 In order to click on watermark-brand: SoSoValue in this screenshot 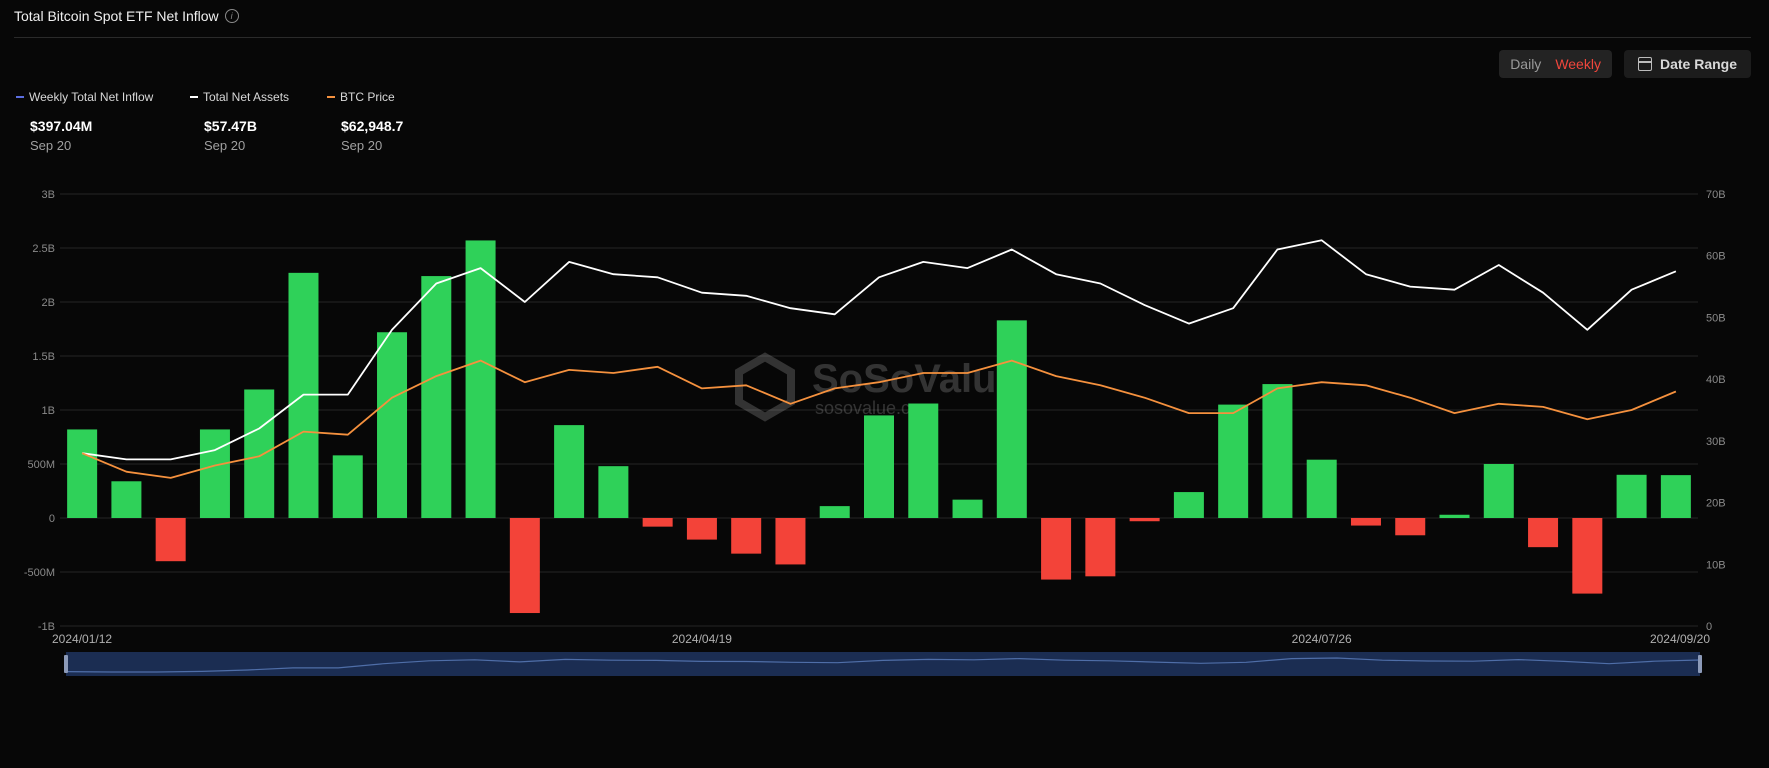, I will do `click(915, 379)`.